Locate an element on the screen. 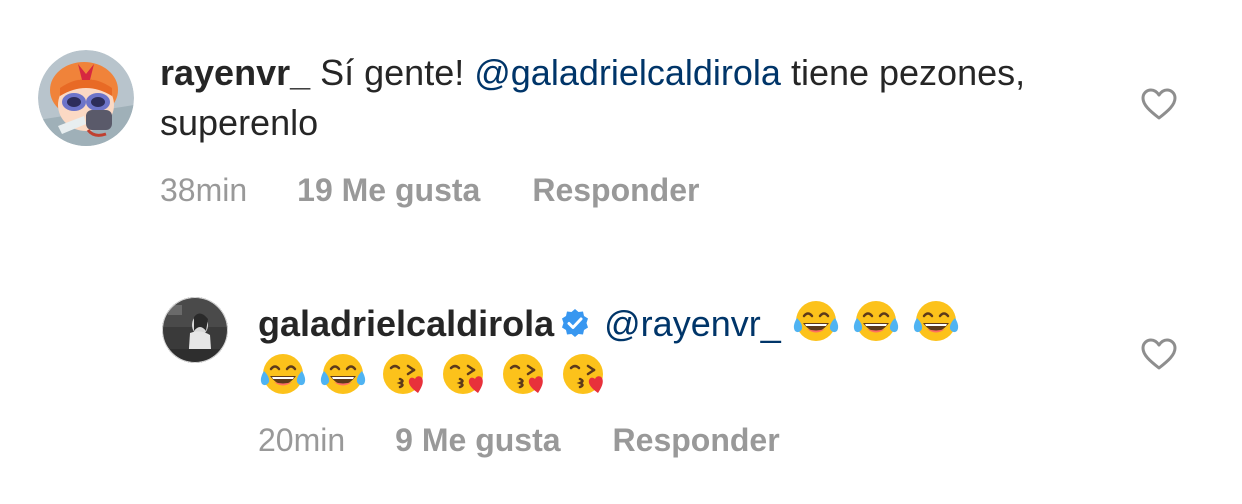 The height and width of the screenshot is (504, 1242). comment-meta: 38min 19 Me gusta Responder is located at coordinates (429, 190).